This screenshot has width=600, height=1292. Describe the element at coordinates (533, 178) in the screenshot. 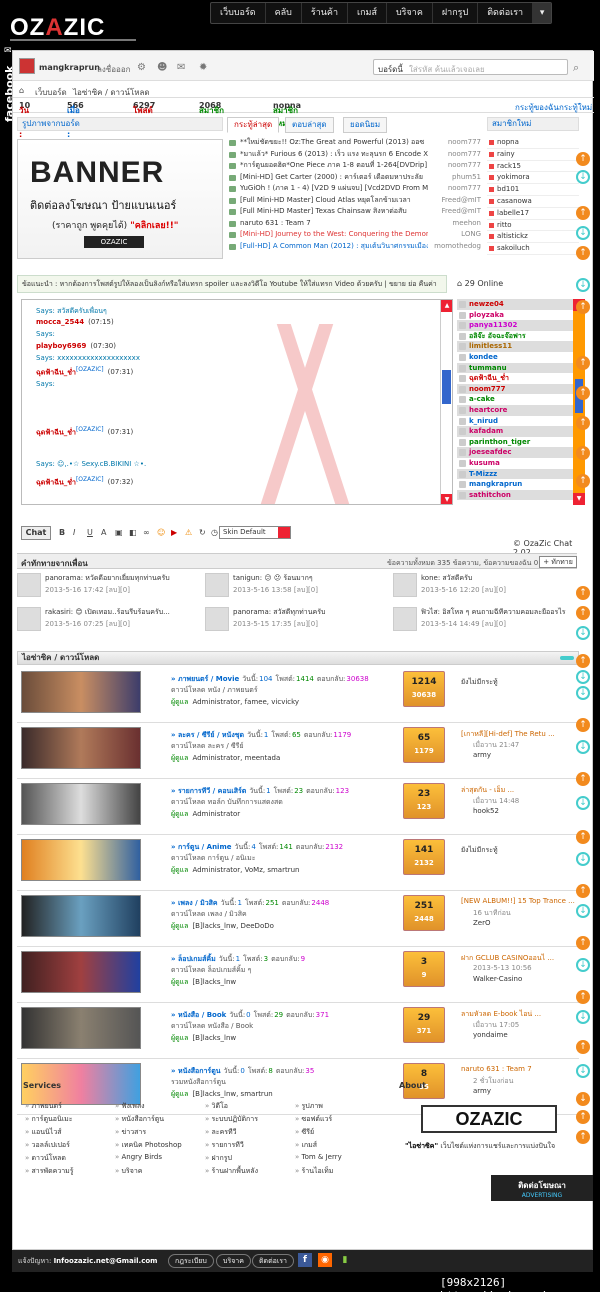

I see `member-item: yokimora` at that location.